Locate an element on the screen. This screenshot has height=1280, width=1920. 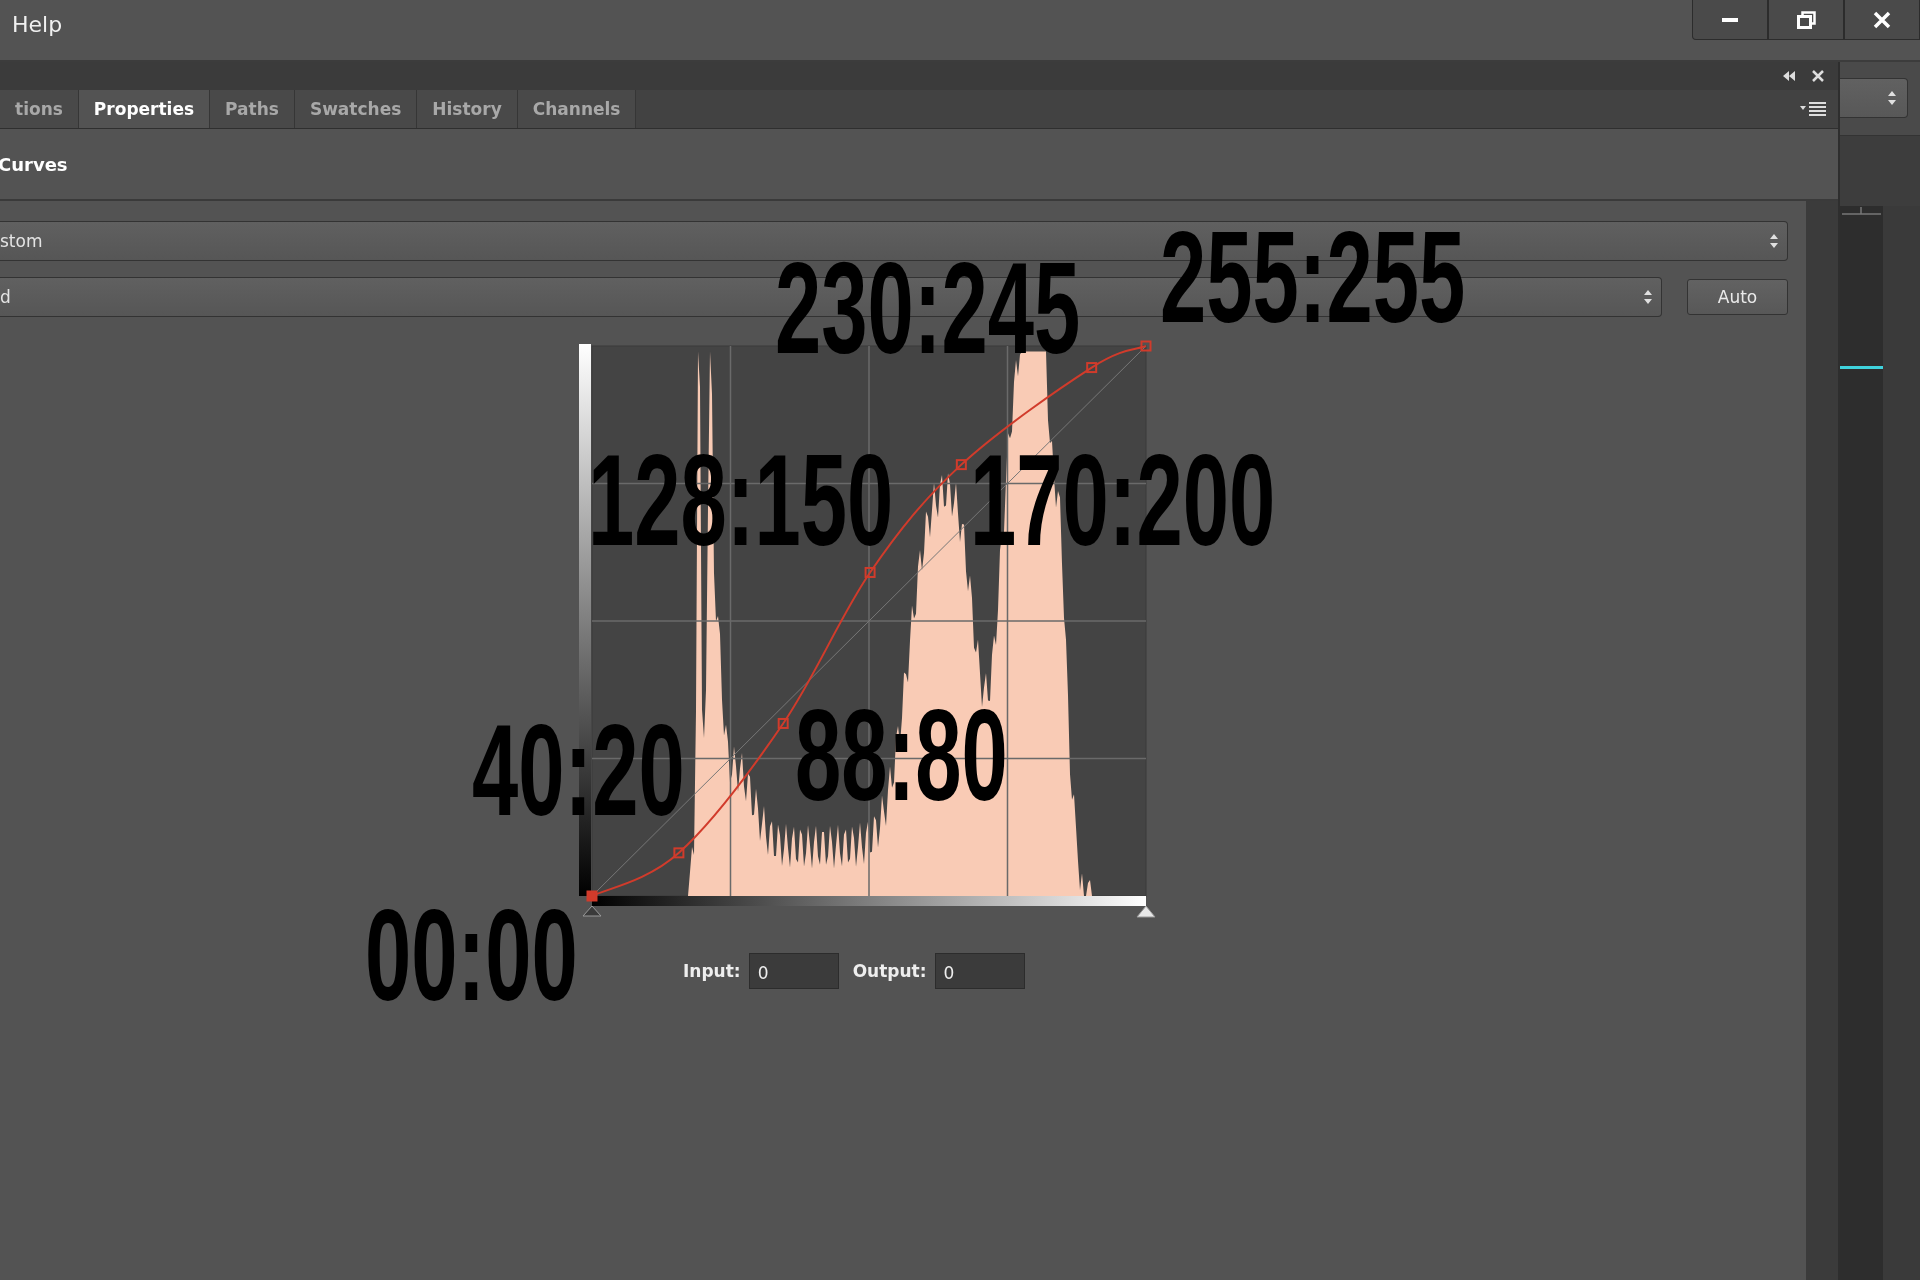
close-button is located at coordinates (1882, 20).